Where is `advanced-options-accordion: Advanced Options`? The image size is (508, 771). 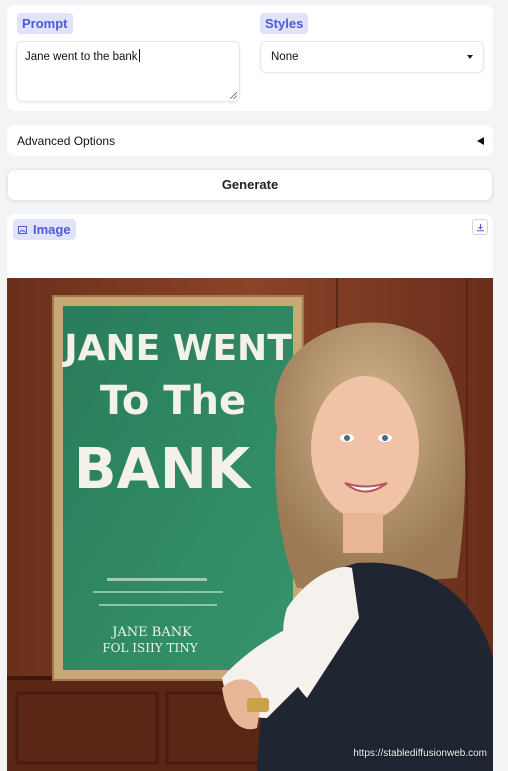
advanced-options-accordion: Advanced Options is located at coordinates (250, 140).